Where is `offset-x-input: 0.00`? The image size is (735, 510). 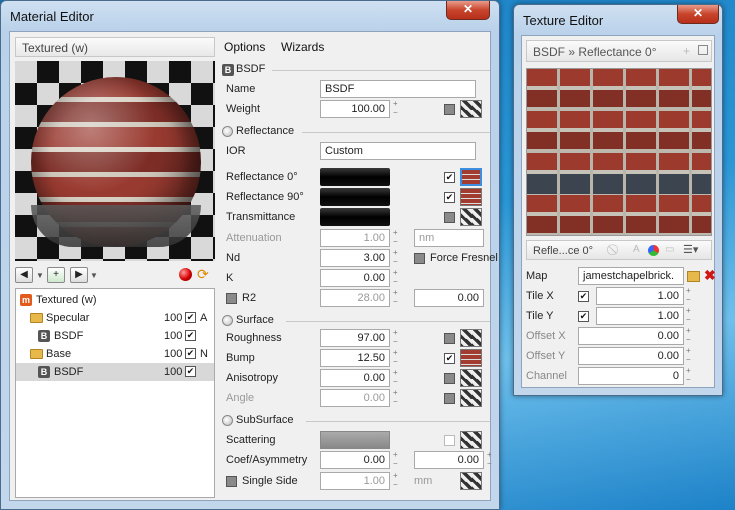
offset-x-input: 0.00 is located at coordinates (631, 336).